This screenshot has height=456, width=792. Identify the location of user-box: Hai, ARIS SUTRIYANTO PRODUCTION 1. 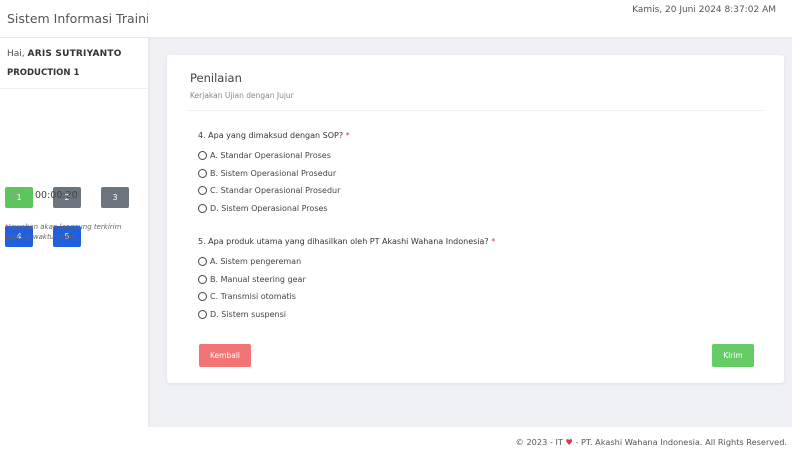
(74, 63).